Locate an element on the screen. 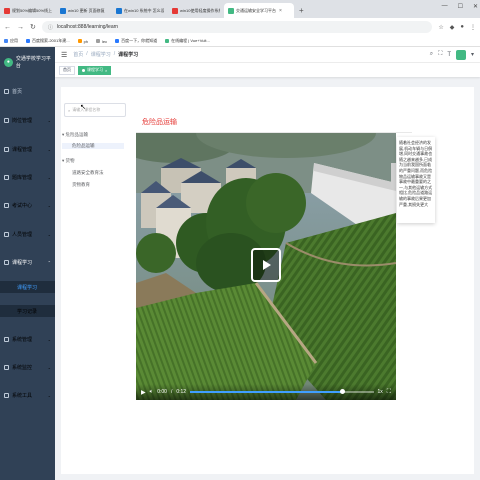 This screenshot has width=480, height=480. sidebar-item-exam-center: 考试中心 ⌄ is located at coordinates (27, 205).